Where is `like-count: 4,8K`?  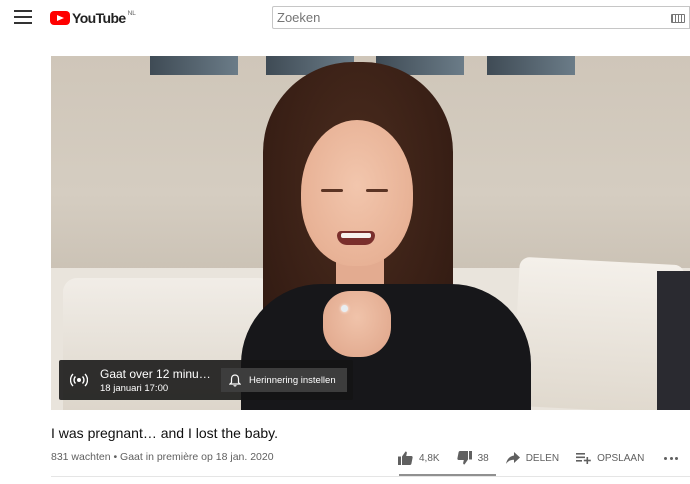
like-count: 4,8K is located at coordinates (429, 458).